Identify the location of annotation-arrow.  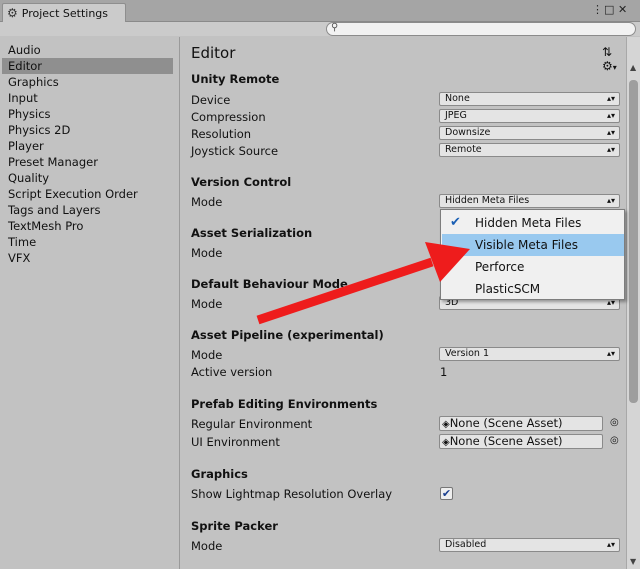
(363, 283).